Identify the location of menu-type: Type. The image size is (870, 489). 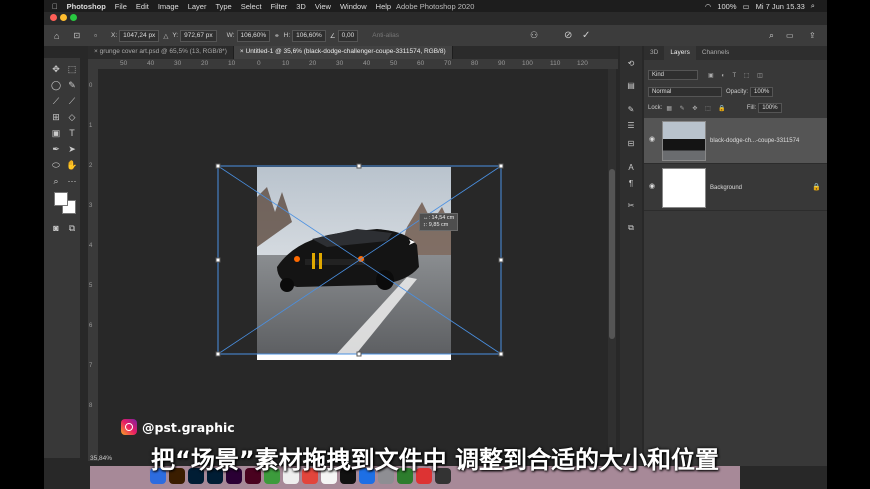
(223, 6).